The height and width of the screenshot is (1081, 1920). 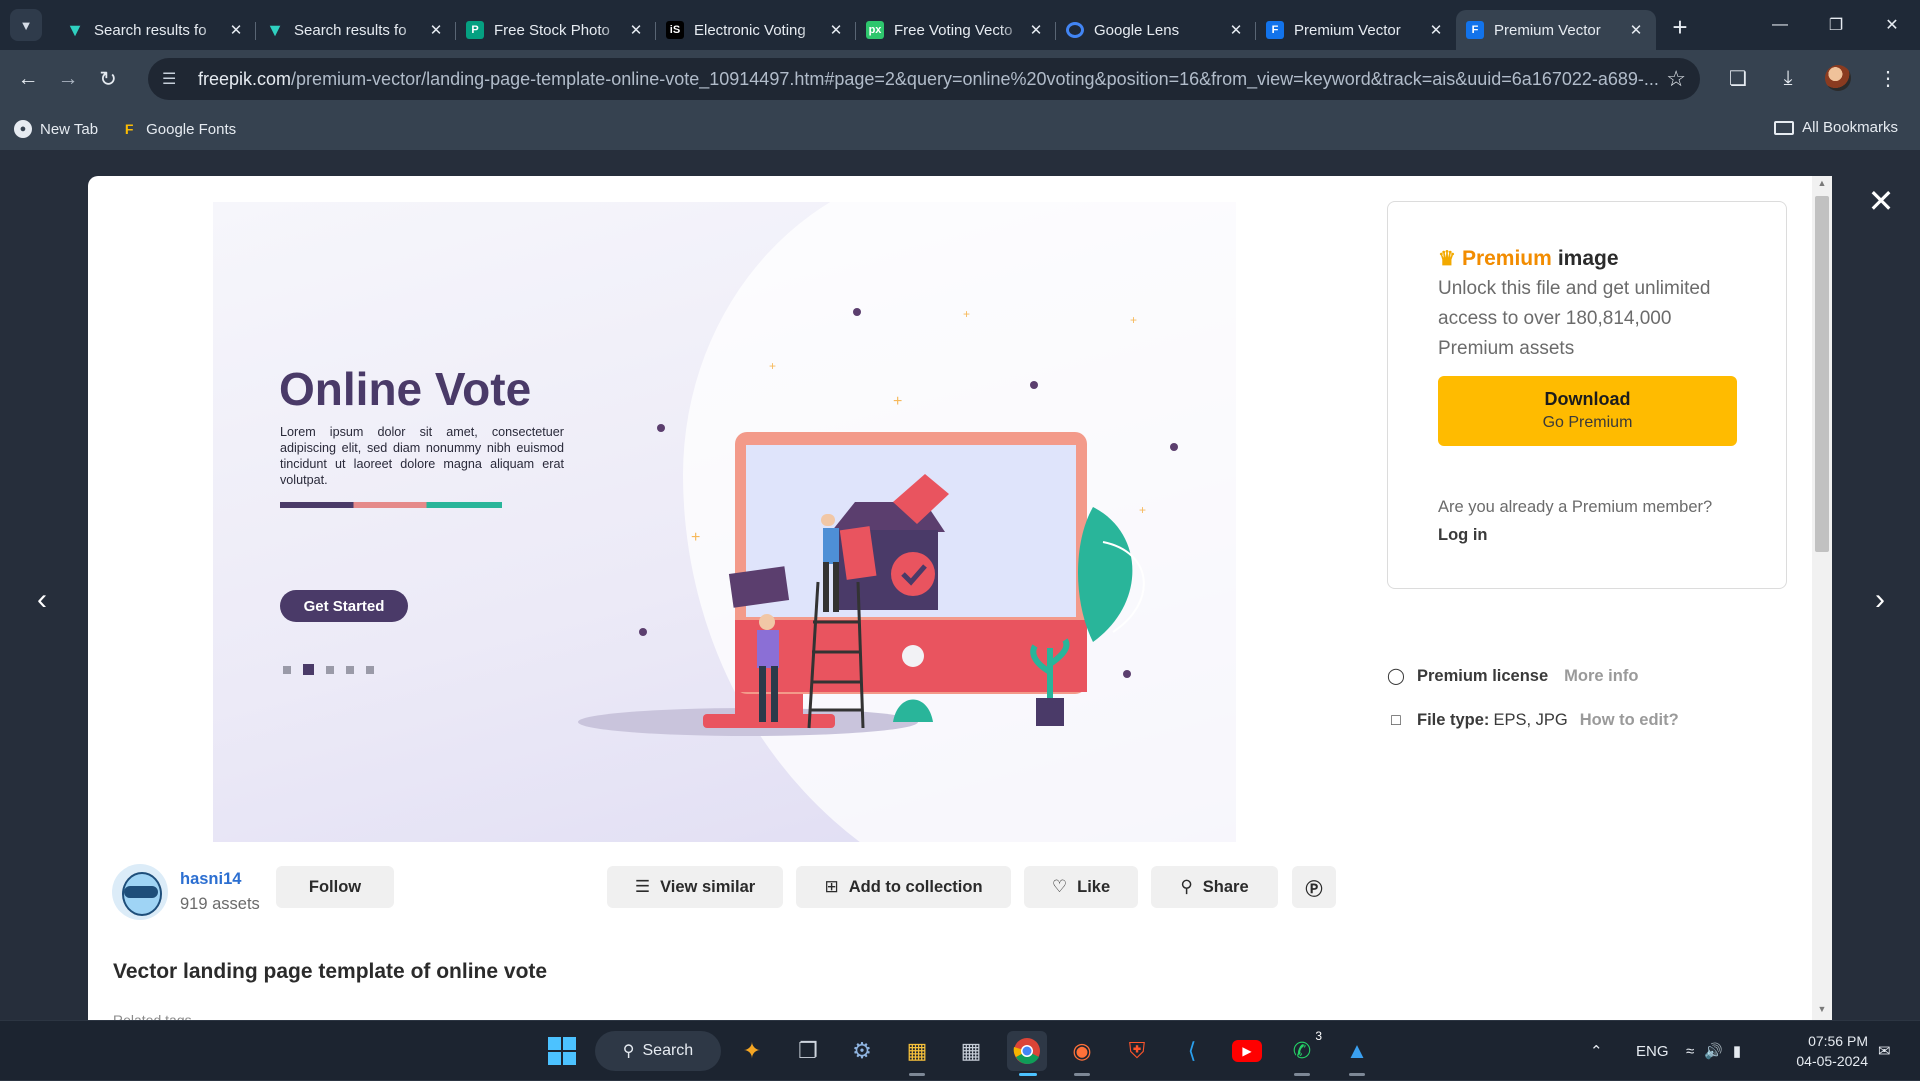 What do you see at coordinates (1137, 1051) in the screenshot?
I see `brave-icon: ⛨` at bounding box center [1137, 1051].